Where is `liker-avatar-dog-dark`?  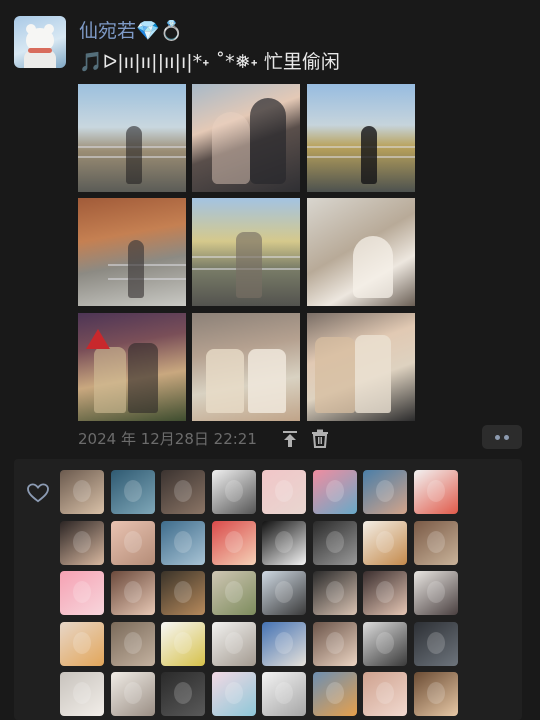
liker-avatar-dog-dark is located at coordinates (183, 593).